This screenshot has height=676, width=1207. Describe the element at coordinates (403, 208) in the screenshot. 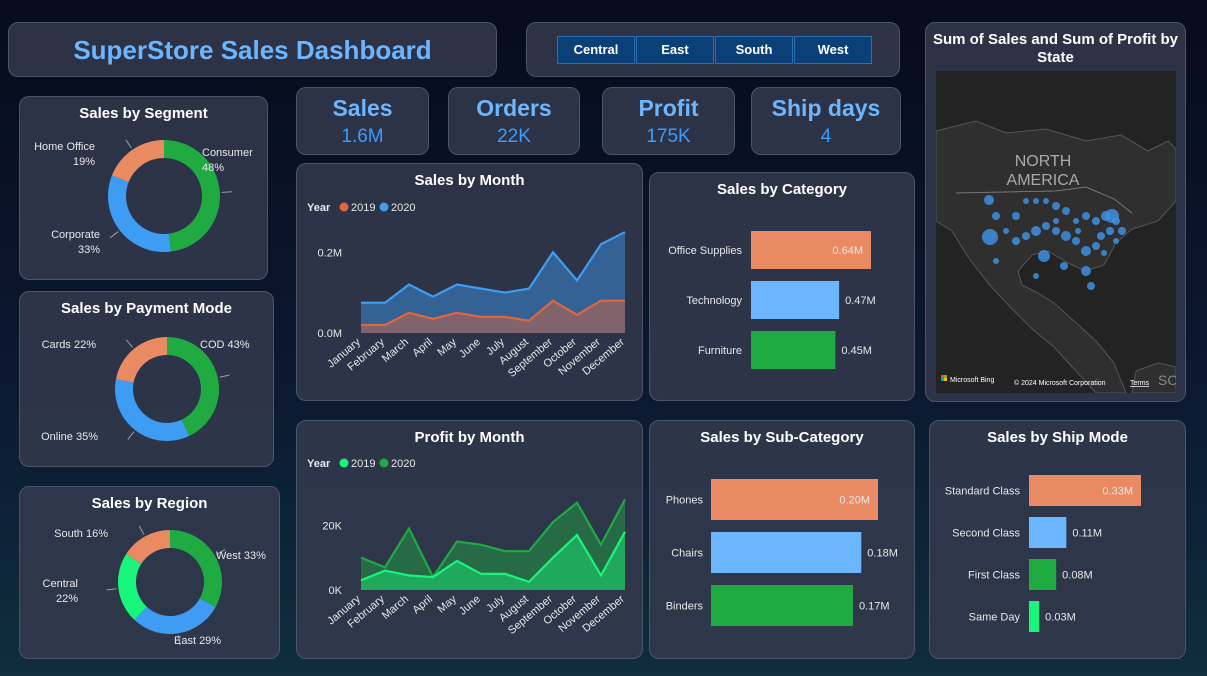

I see `sales_month-legend-label: 2020` at that location.